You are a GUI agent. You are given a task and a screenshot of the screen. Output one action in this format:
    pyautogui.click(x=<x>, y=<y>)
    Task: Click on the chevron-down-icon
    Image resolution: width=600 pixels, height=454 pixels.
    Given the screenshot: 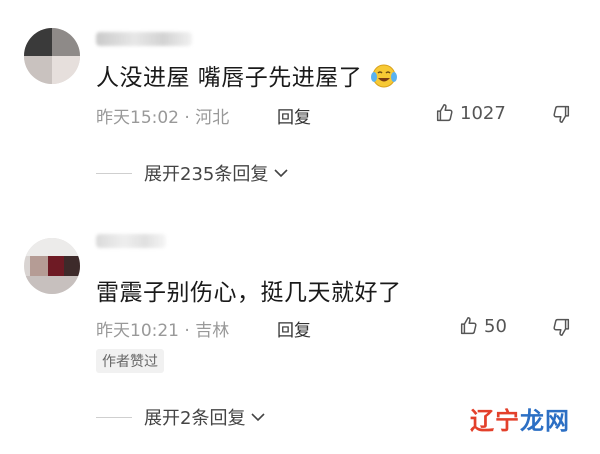 What is the action you would take?
    pyautogui.click(x=258, y=417)
    